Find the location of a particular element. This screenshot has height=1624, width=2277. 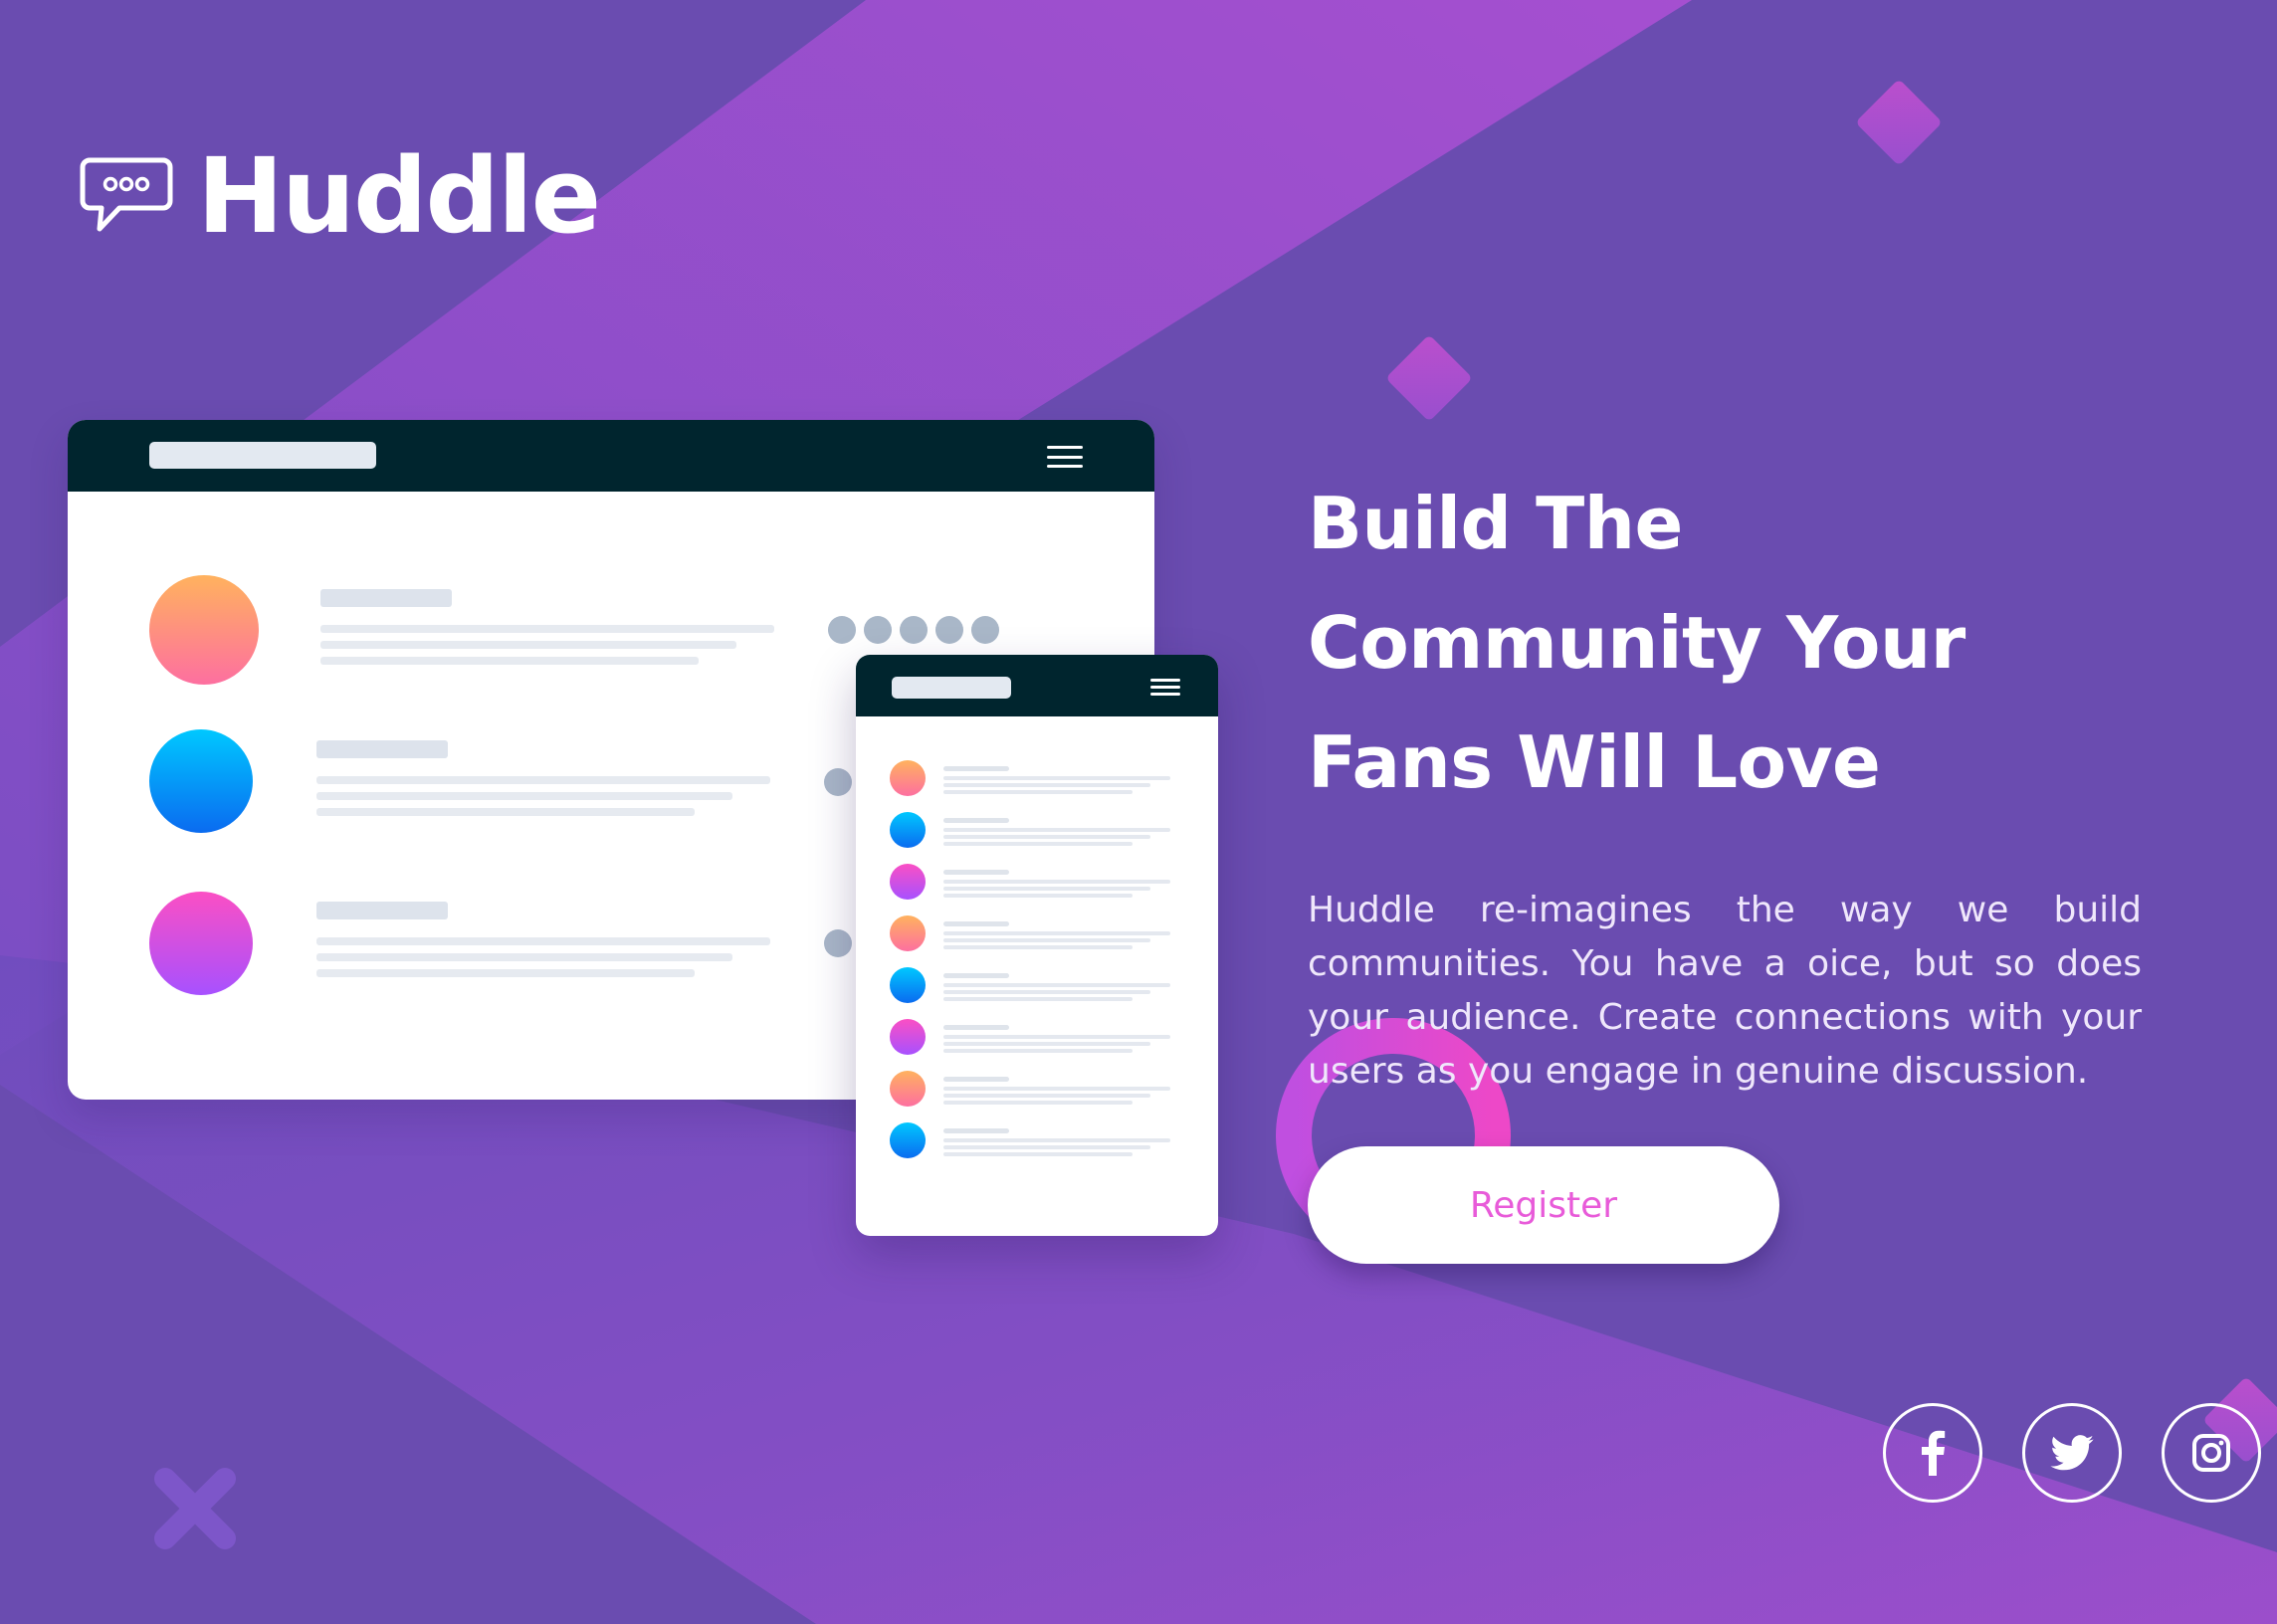

facebook-link is located at coordinates (1932, 1453).